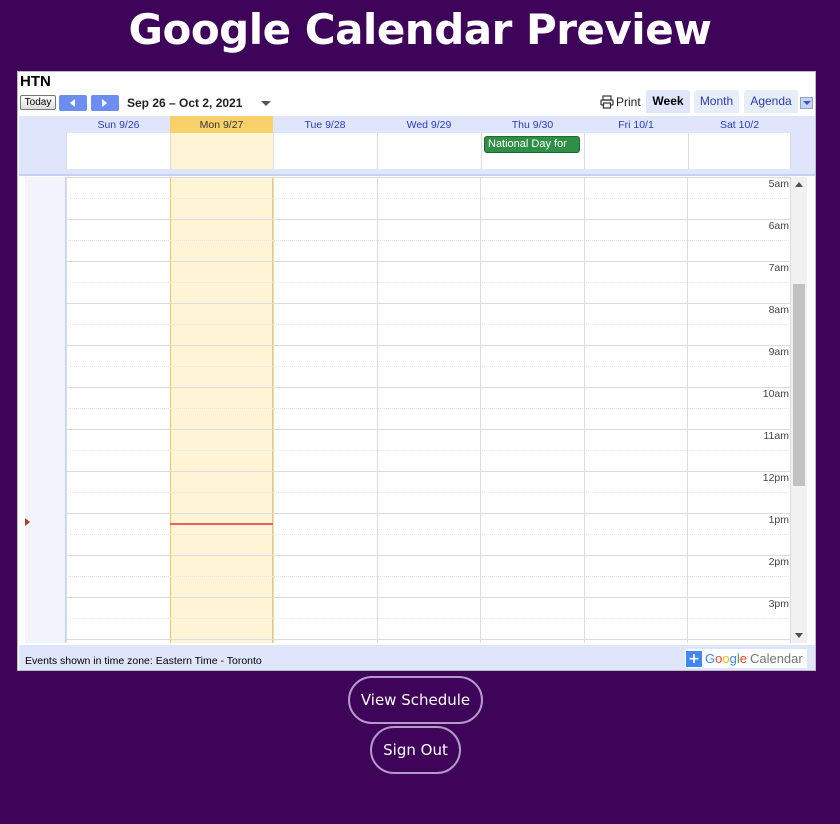 The image size is (840, 824). I want to click on hour-label-11am: 11am, so click(776, 436).